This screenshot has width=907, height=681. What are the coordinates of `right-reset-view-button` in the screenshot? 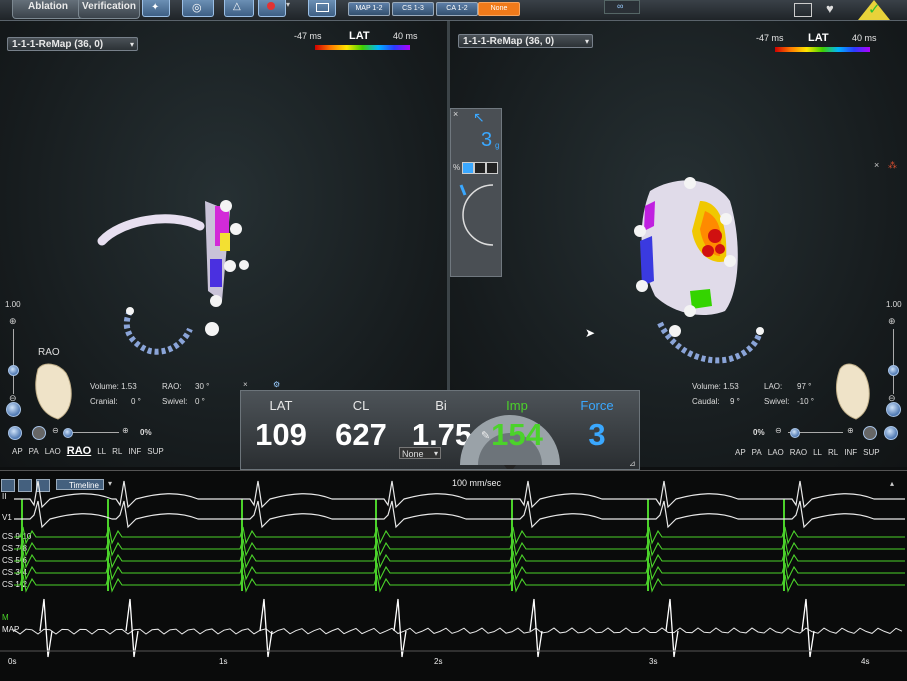 It's located at (893, 409).